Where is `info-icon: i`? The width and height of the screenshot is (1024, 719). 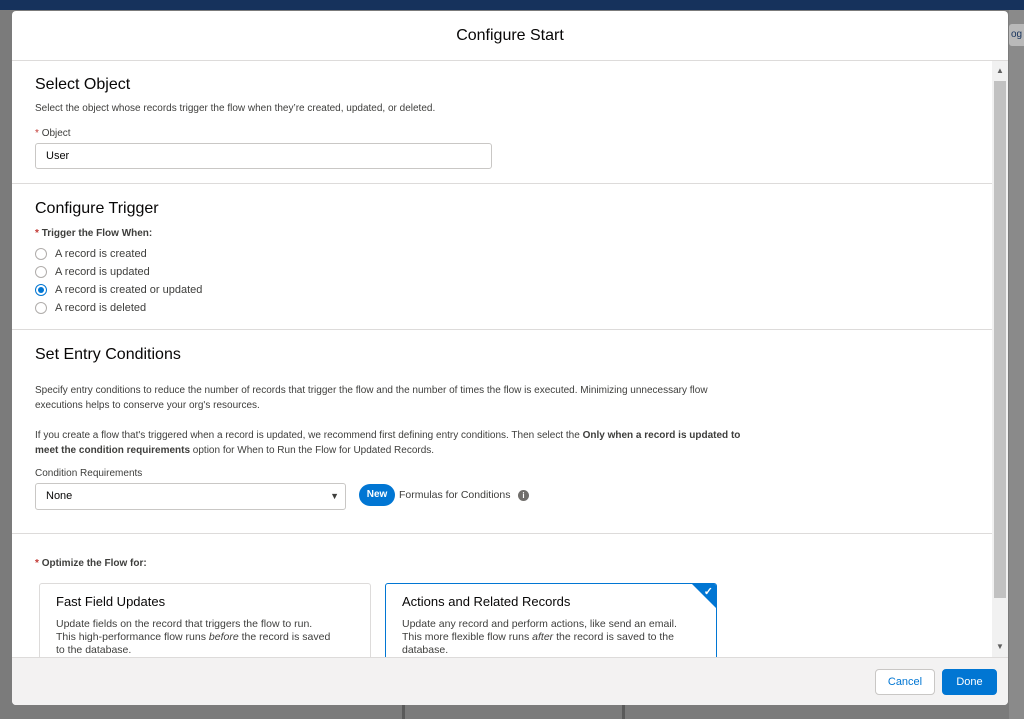
info-icon: i is located at coordinates (523, 495).